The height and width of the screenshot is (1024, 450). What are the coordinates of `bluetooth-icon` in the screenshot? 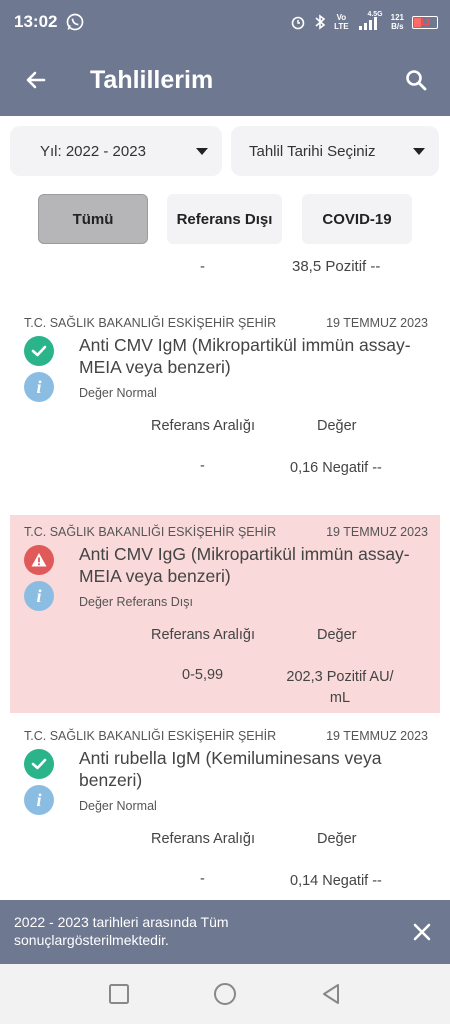 It's located at (320, 22).